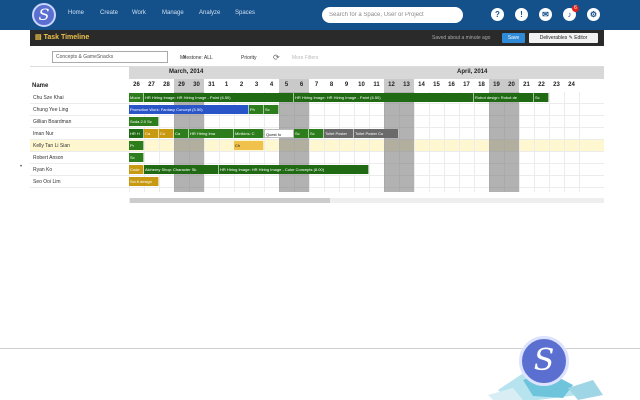  What do you see at coordinates (392, 15) in the screenshot?
I see `search-input` at bounding box center [392, 15].